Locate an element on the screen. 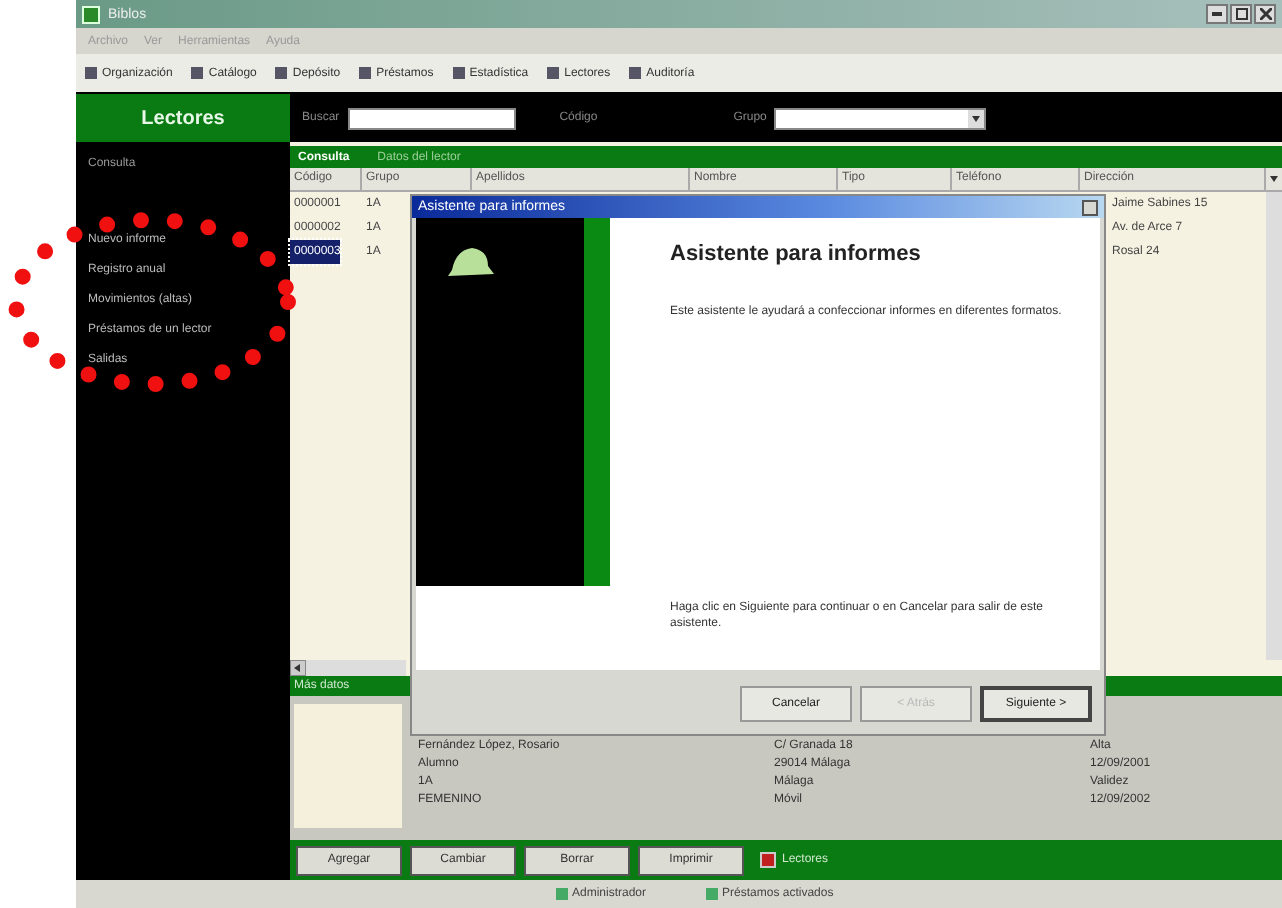  maximize-icon is located at coordinates (1241, 14).